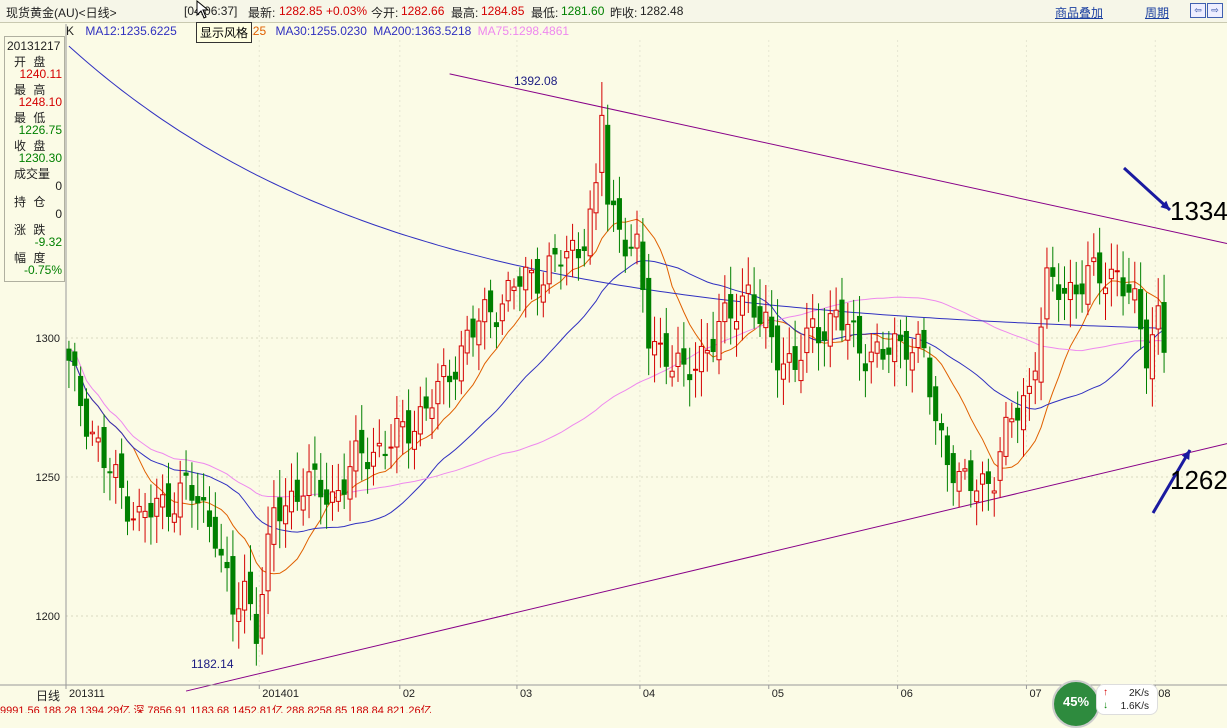 The height and width of the screenshot is (728, 1227). I want to click on upload-speed: 2K/s, so click(1138, 693).